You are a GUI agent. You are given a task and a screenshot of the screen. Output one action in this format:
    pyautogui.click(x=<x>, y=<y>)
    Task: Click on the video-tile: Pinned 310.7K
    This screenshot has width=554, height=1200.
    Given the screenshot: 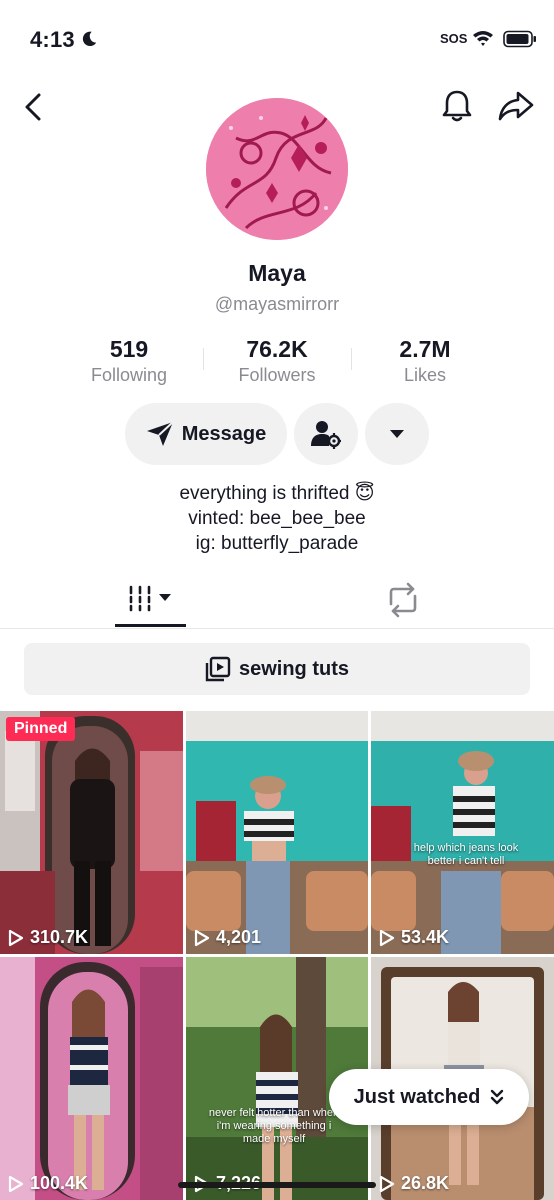 What is the action you would take?
    pyautogui.click(x=91, y=832)
    